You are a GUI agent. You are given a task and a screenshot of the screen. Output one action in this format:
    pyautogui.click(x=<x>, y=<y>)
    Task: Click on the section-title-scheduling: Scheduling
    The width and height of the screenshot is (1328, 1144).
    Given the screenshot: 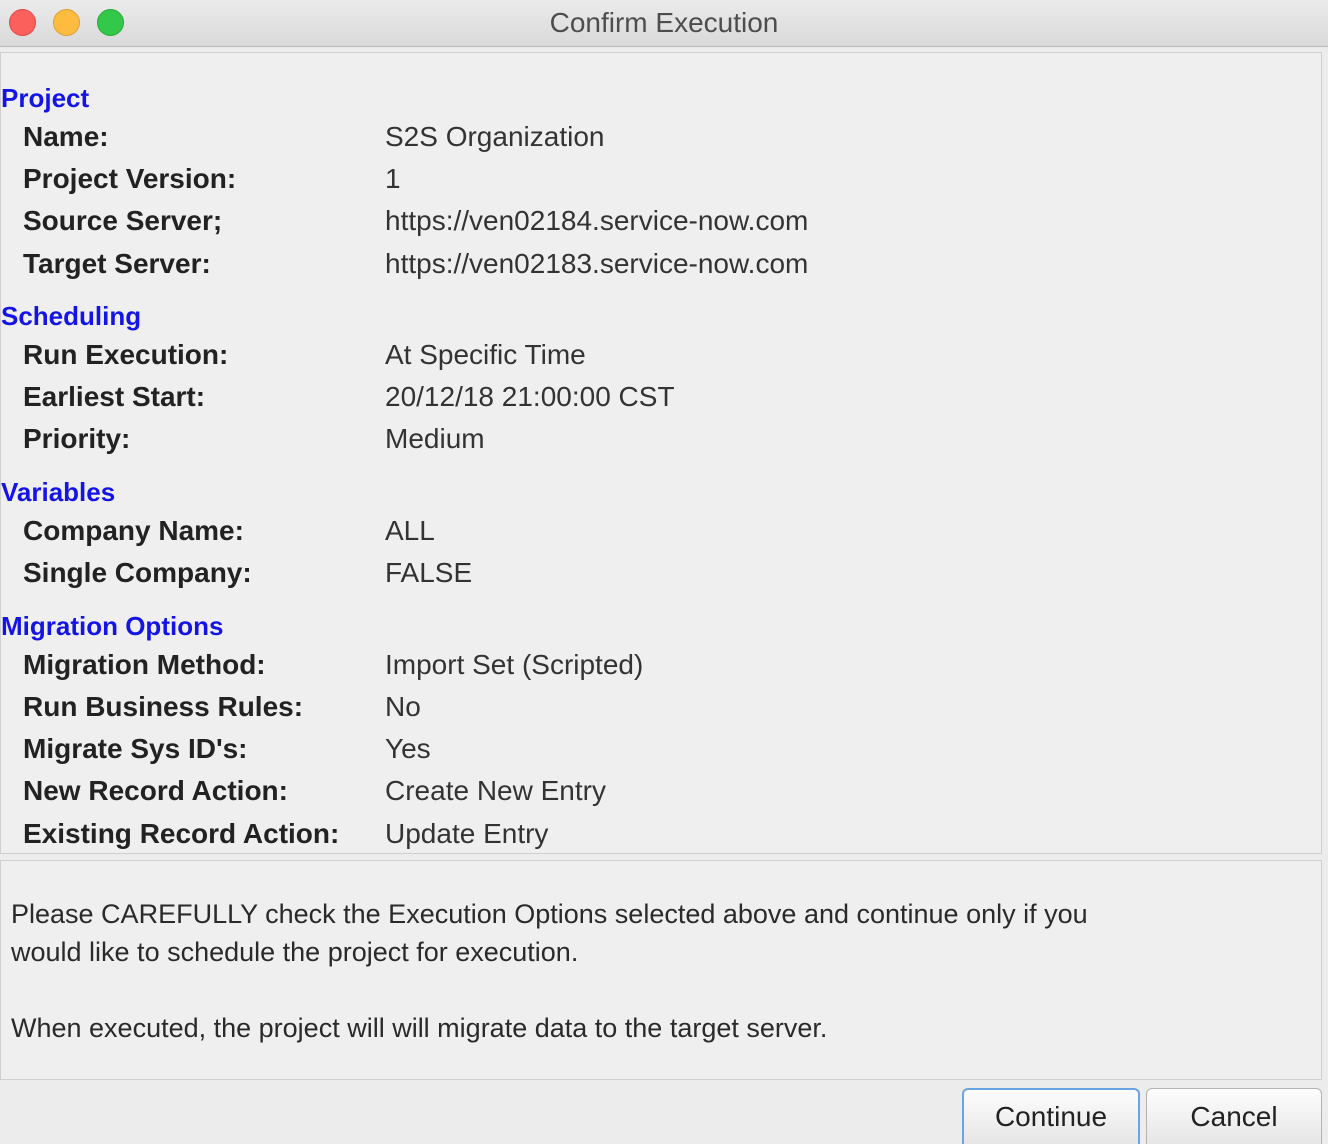 What is the action you would take?
    pyautogui.click(x=71, y=316)
    